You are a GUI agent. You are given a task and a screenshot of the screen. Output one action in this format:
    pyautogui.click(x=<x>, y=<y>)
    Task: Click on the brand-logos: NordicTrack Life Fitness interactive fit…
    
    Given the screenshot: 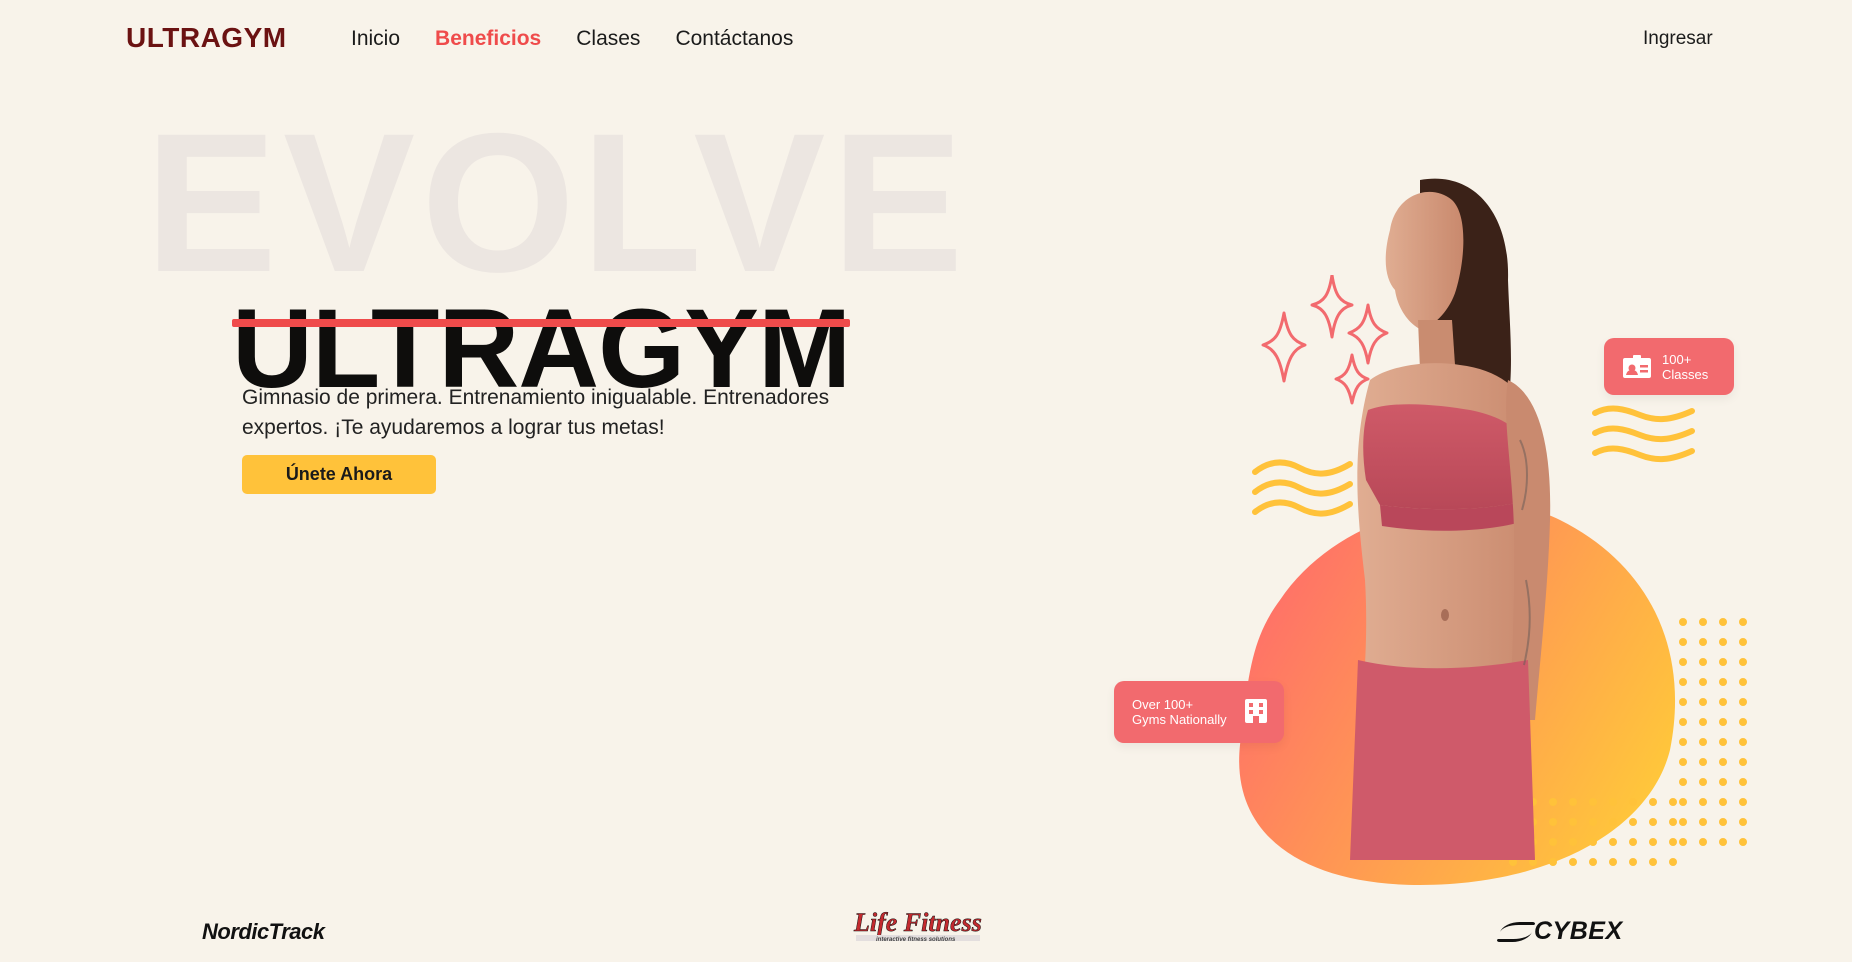 What is the action you would take?
    pyautogui.click(x=926, y=933)
    